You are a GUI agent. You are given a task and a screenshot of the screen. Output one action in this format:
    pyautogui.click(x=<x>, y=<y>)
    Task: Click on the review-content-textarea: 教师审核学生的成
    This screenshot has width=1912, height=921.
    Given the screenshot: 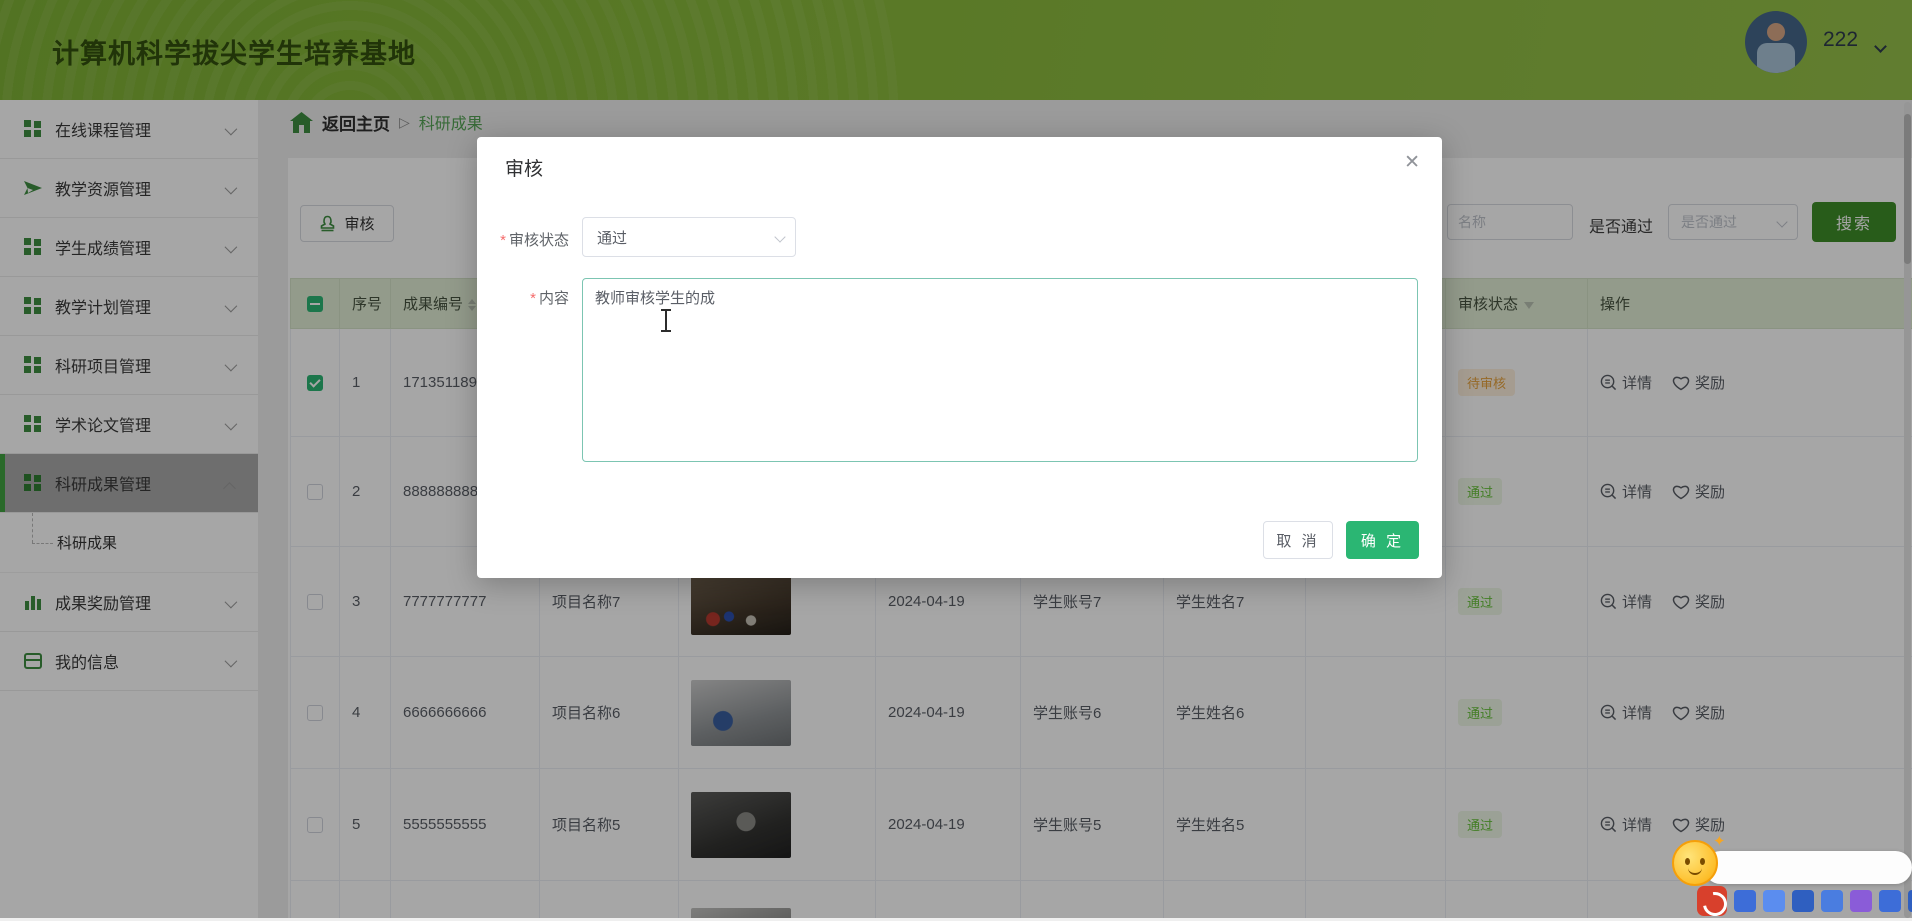 What is the action you would take?
    pyautogui.click(x=1000, y=370)
    